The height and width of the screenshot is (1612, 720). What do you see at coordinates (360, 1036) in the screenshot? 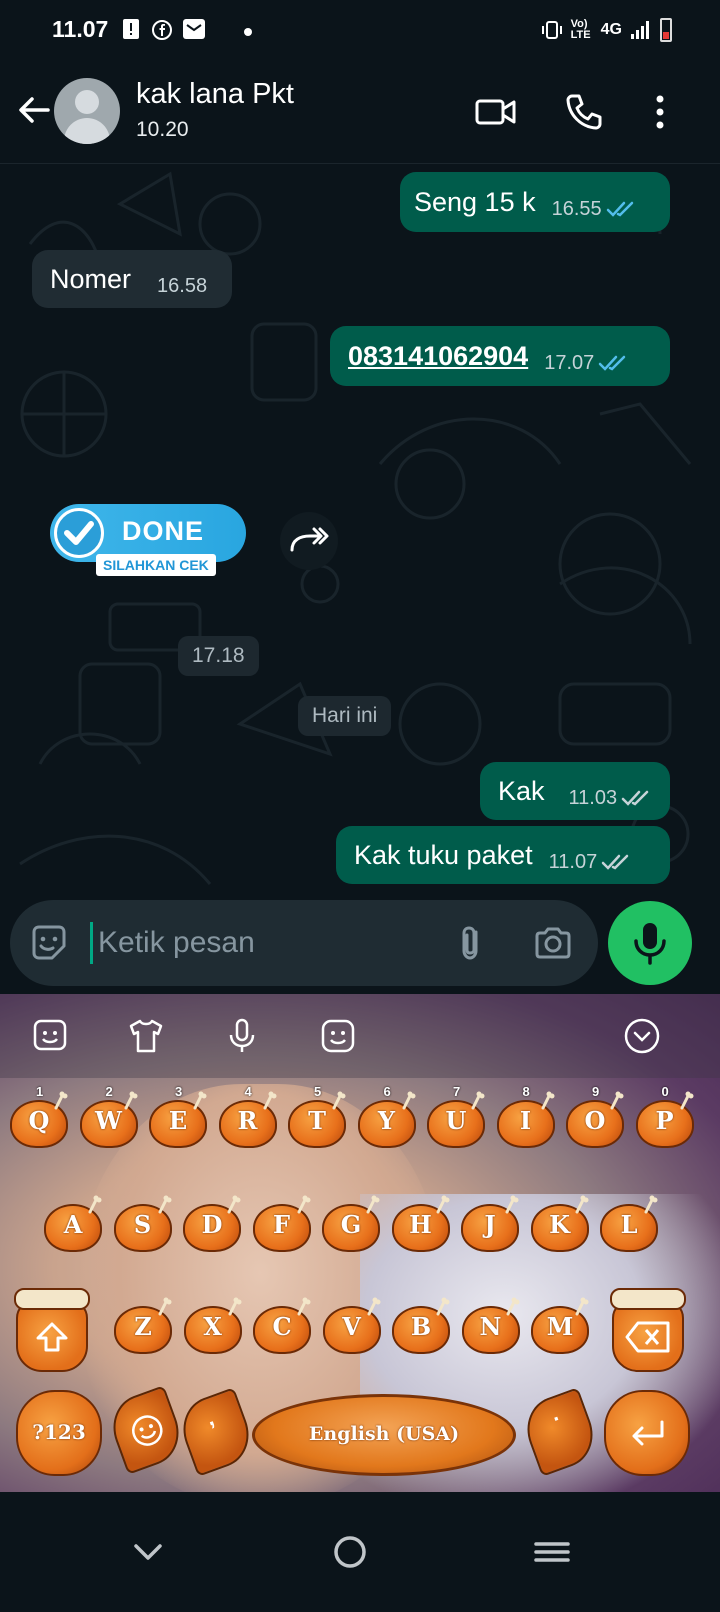
I see `keyboard-toolbar` at bounding box center [360, 1036].